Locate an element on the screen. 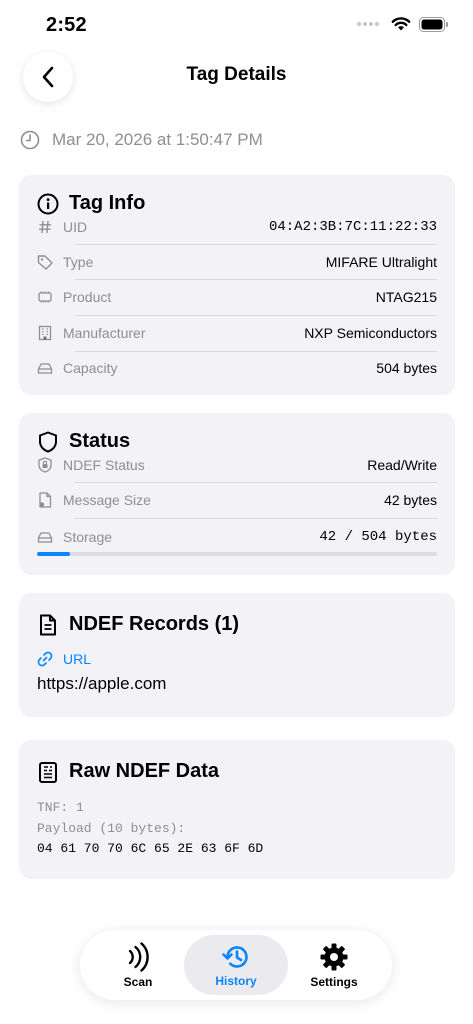  ndef-status-label: NDEF Status is located at coordinates (104, 465).